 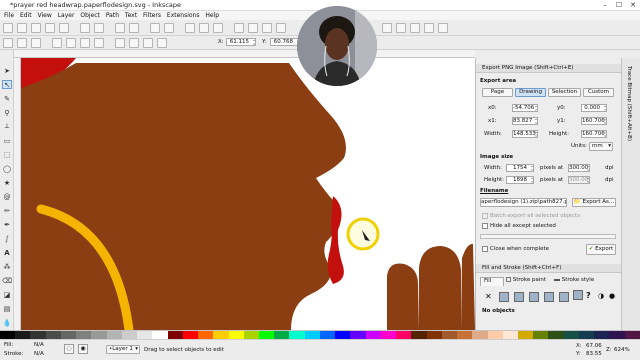 What do you see at coordinates (66, 15) in the screenshot?
I see `menu-layer: Layer` at bounding box center [66, 15].